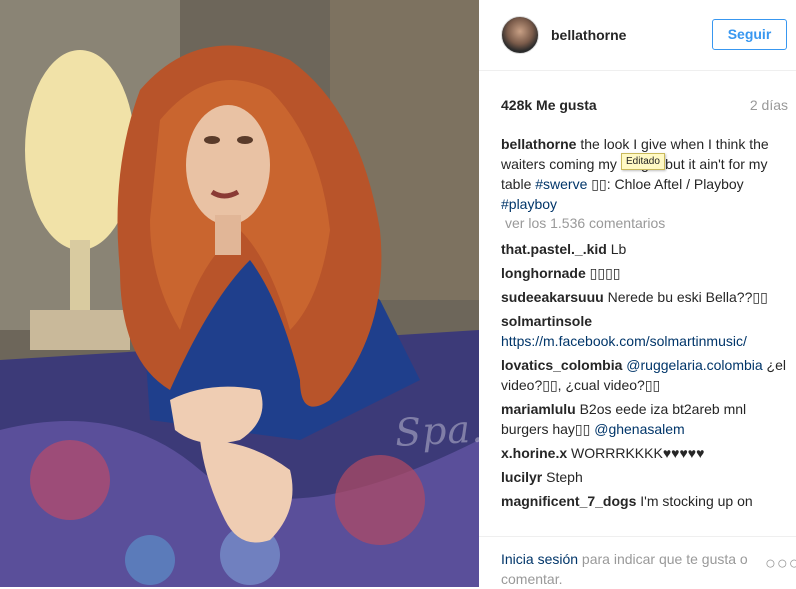 This screenshot has width=796, height=589. Describe the element at coordinates (685, 297) in the screenshot. I see `comment-text: Nerede bu eski Bella??▯▯` at that location.